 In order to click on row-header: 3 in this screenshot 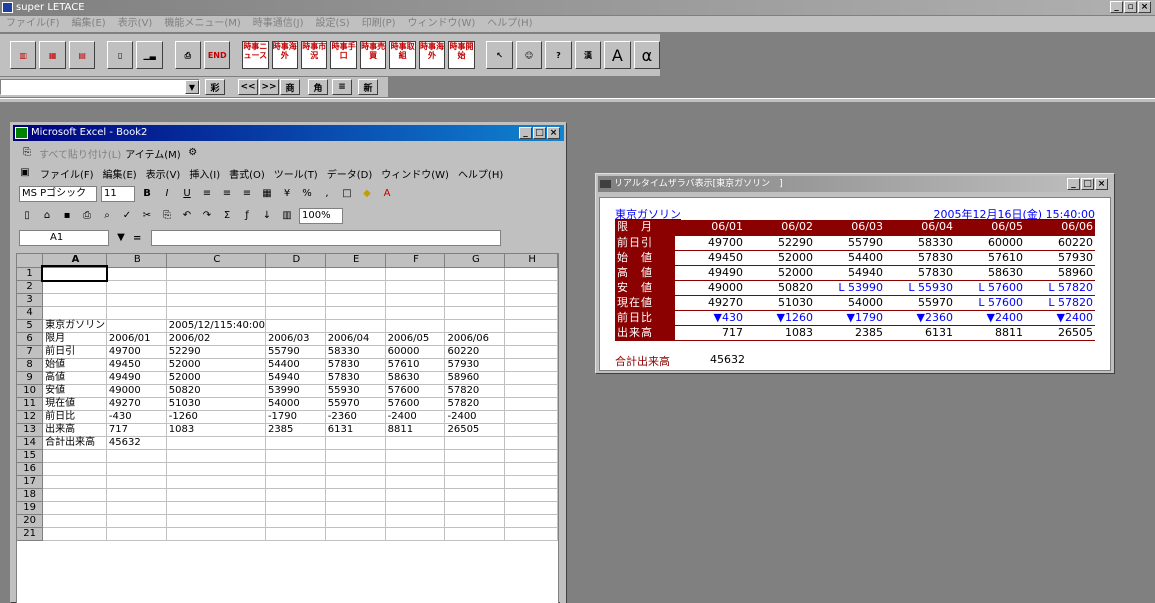, I will do `click(30, 300)`.